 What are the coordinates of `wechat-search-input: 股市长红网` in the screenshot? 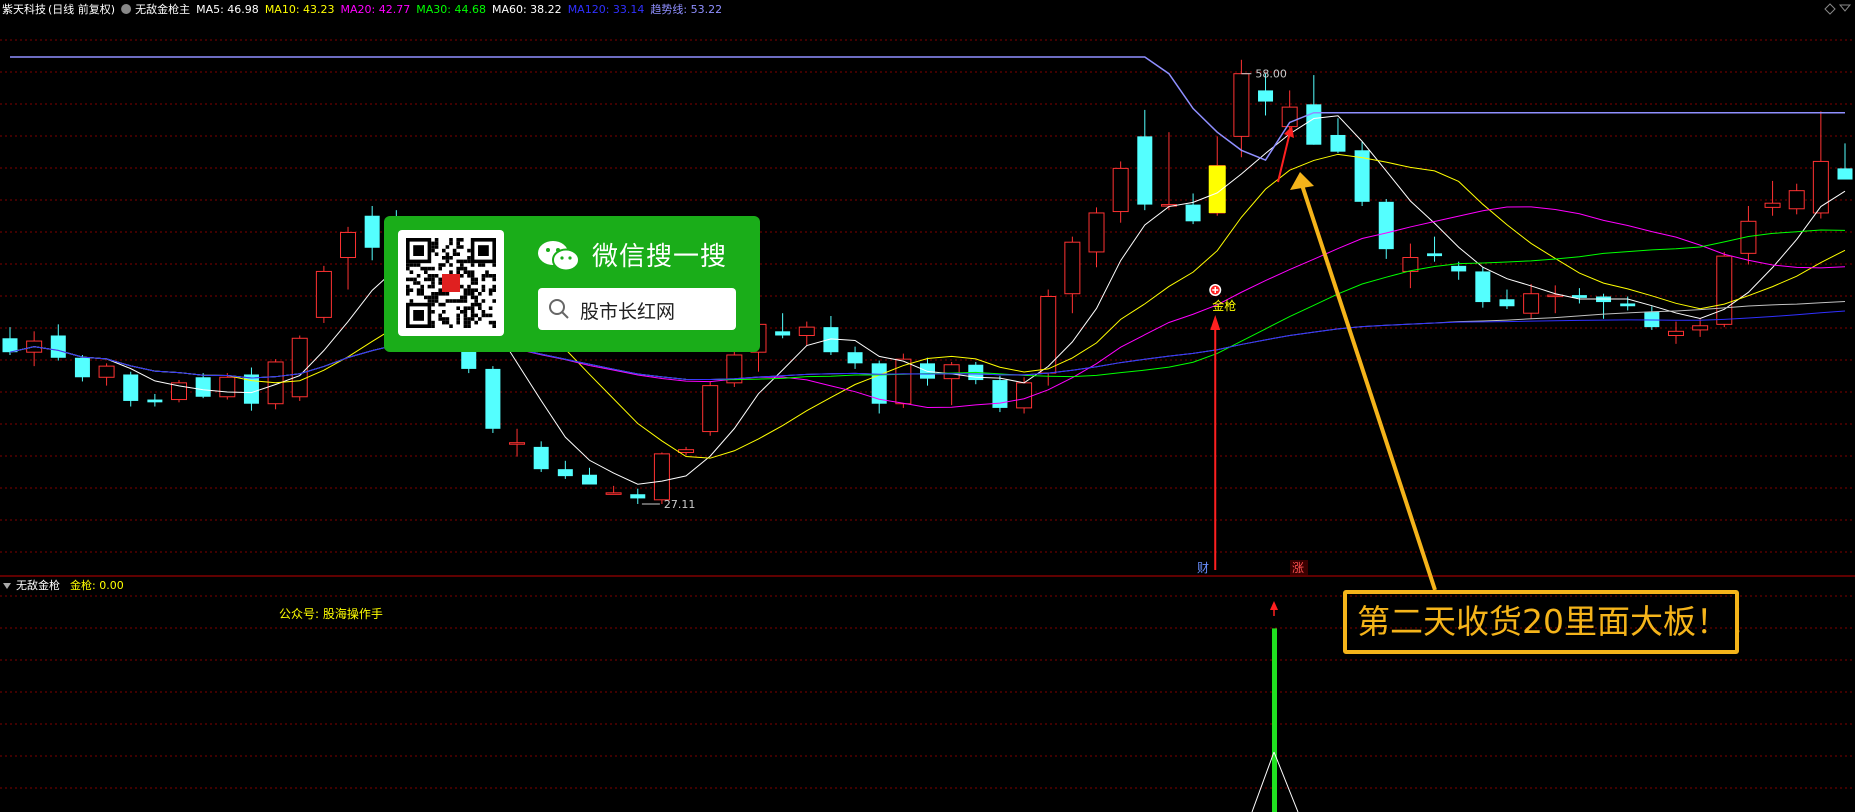 It's located at (637, 309).